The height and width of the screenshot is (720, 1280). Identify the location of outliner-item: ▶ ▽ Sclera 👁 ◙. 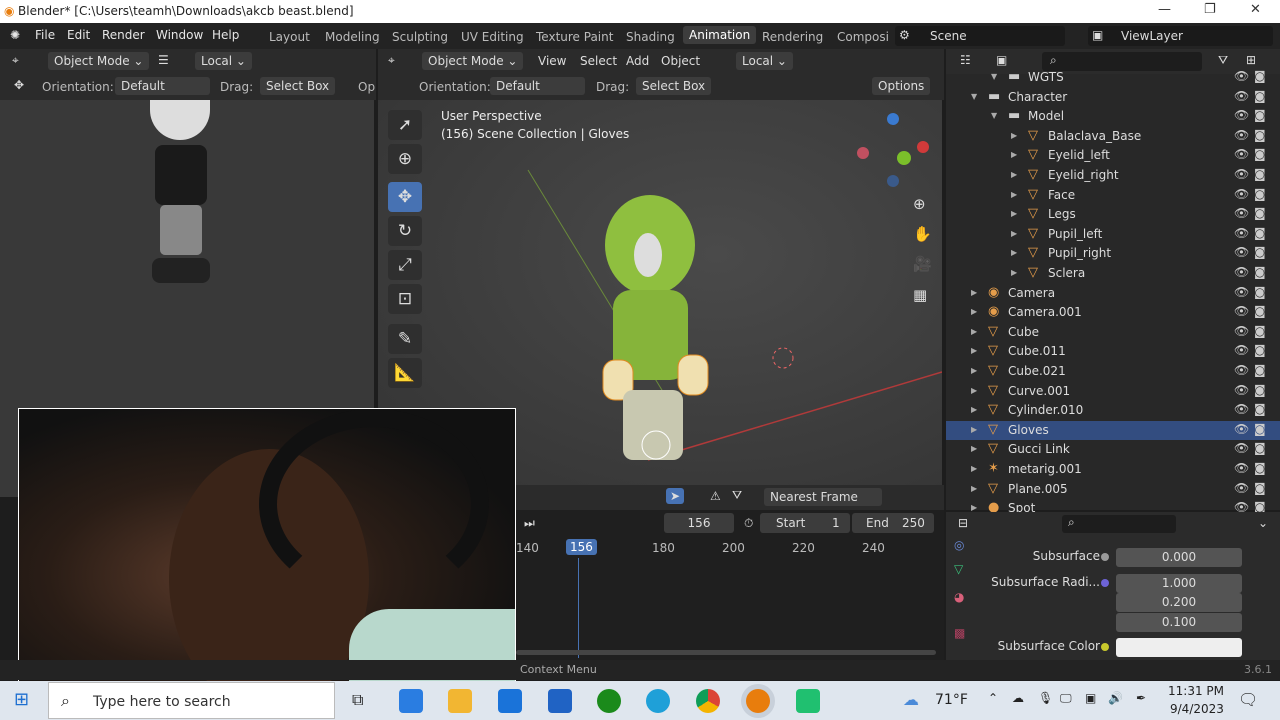
(1113, 273).